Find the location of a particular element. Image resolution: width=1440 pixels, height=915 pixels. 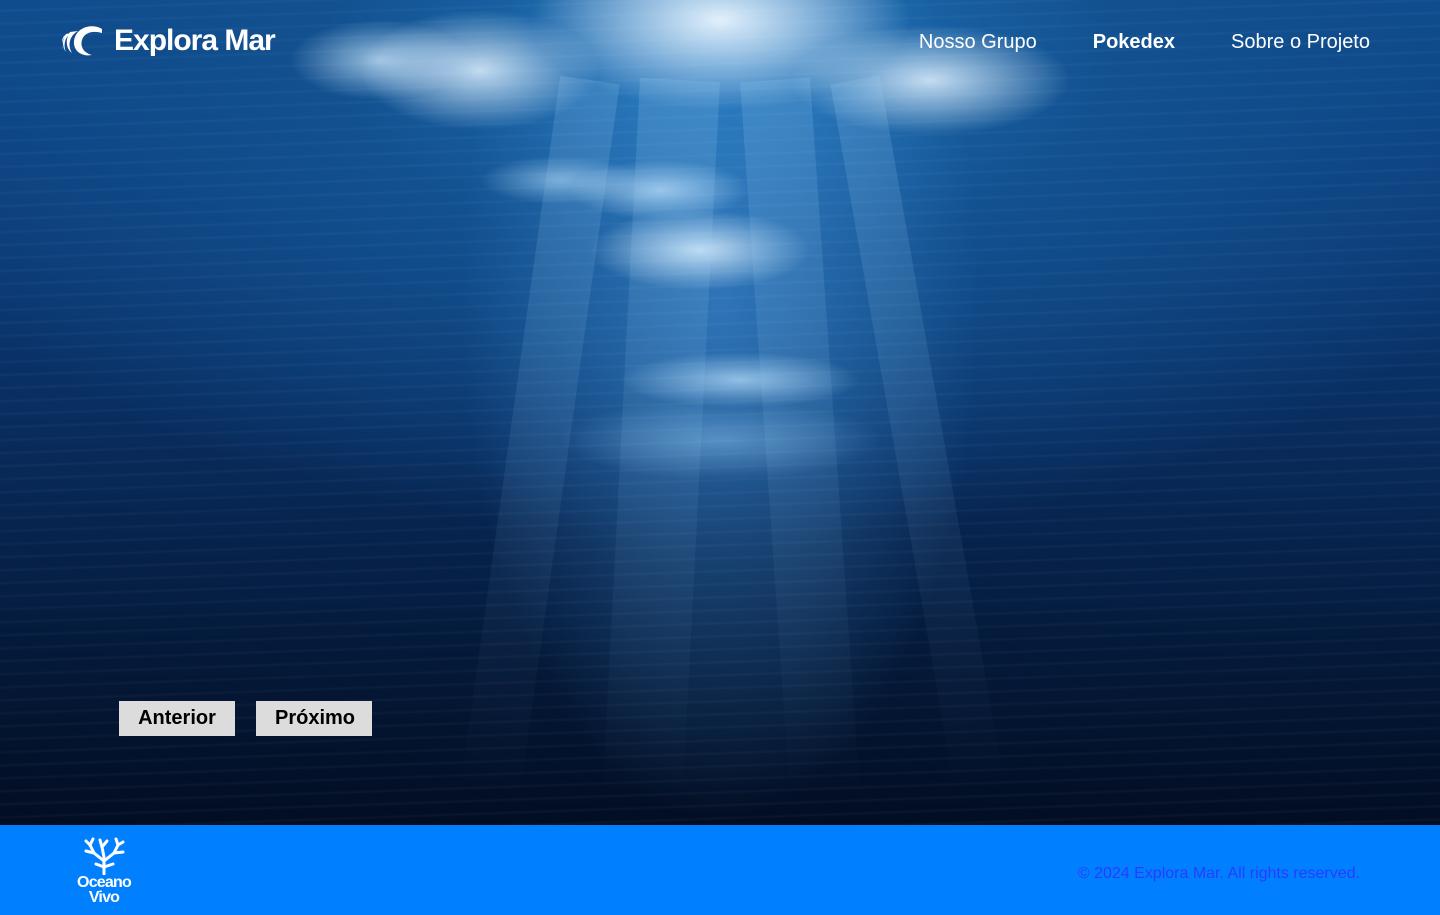

oceano-vivo-logo: Oceano Vivo is located at coordinates (104, 871).